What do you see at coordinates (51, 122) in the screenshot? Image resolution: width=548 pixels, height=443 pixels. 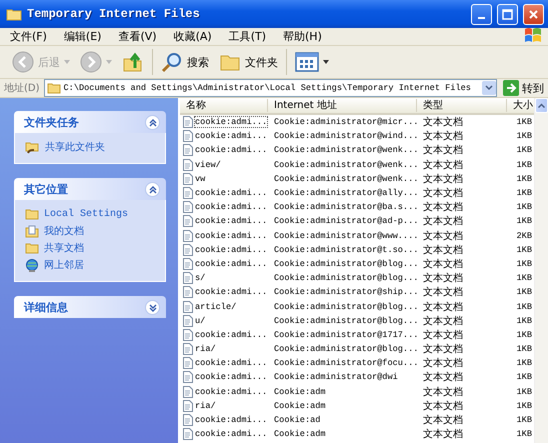 I see `task-pane-title: 文件夹任务` at bounding box center [51, 122].